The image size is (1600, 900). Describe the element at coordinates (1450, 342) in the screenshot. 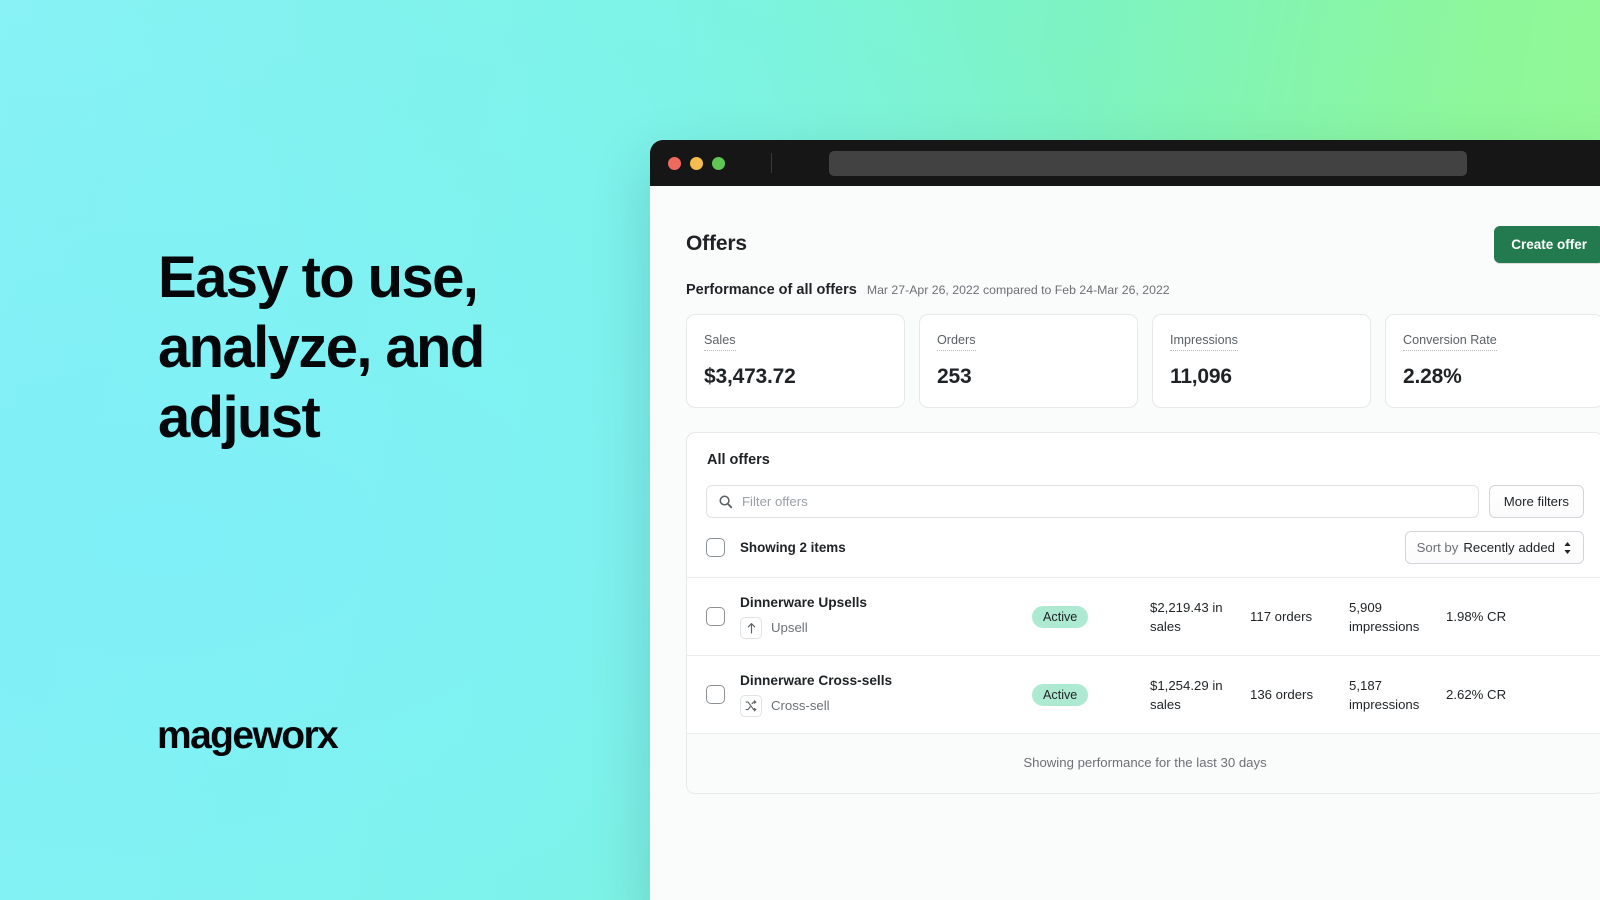

I see `metric-label: Conversion Rate` at that location.